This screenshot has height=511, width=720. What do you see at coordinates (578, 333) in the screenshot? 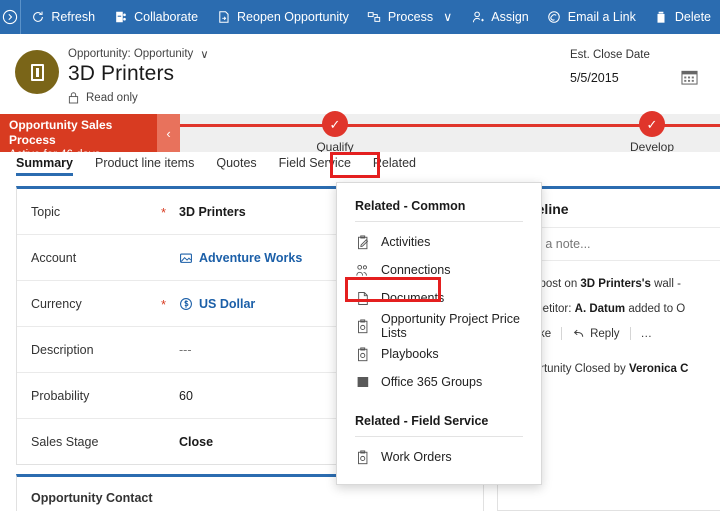
I see `reply-icon` at bounding box center [578, 333].